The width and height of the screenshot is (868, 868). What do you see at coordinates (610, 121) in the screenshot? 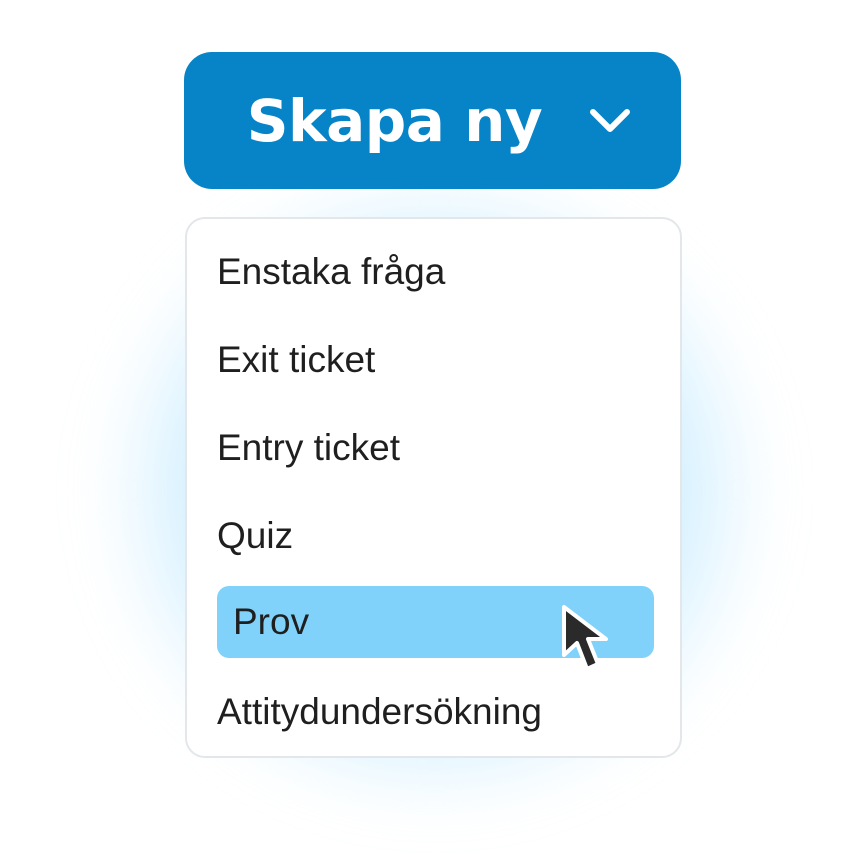
I see `chevron-down-icon` at bounding box center [610, 121].